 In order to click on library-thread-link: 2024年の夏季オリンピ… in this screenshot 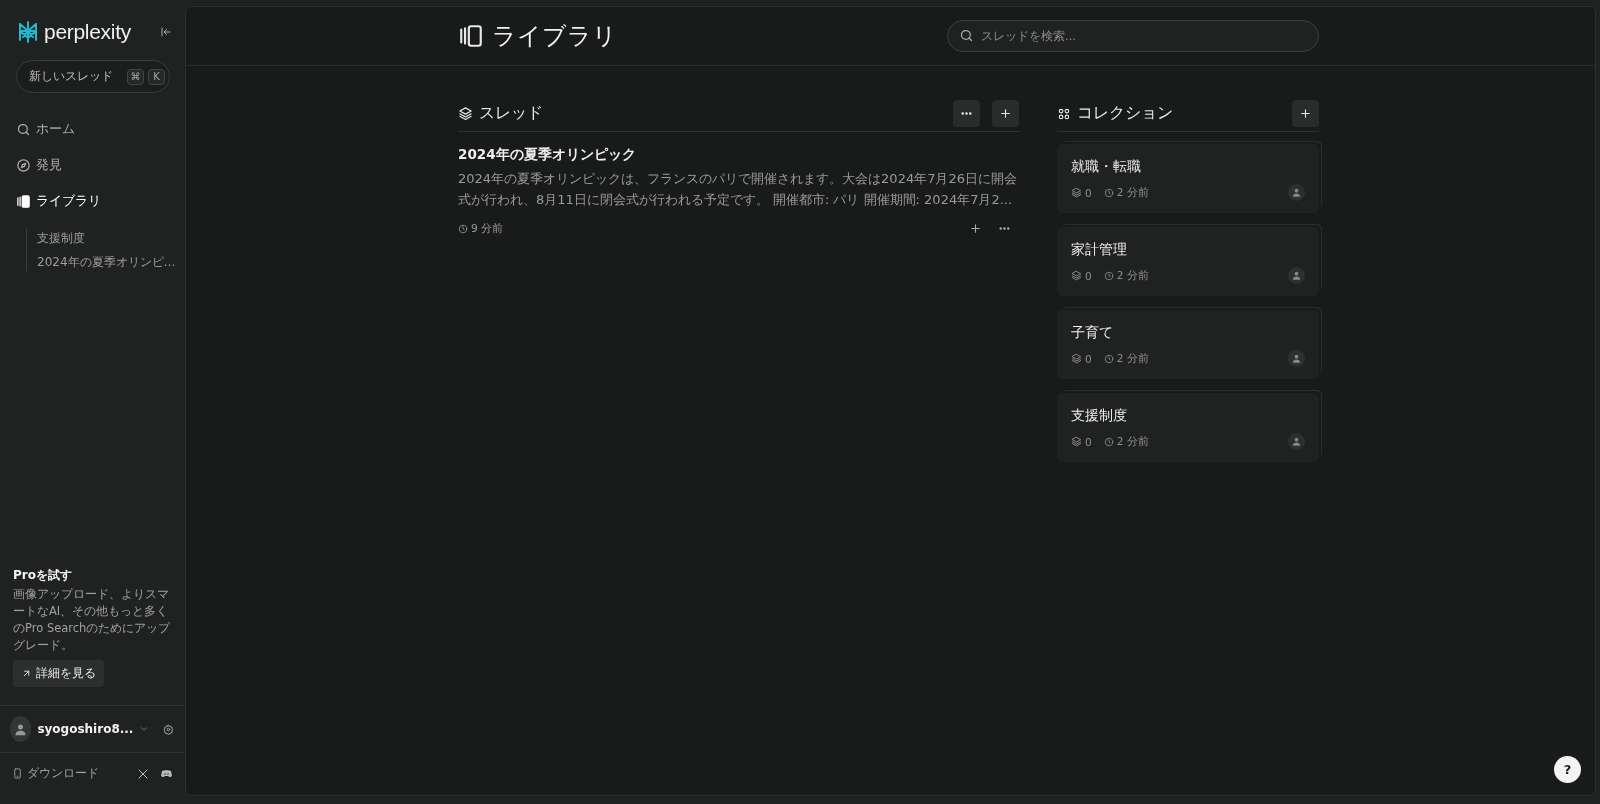, I will do `click(110, 262)`.